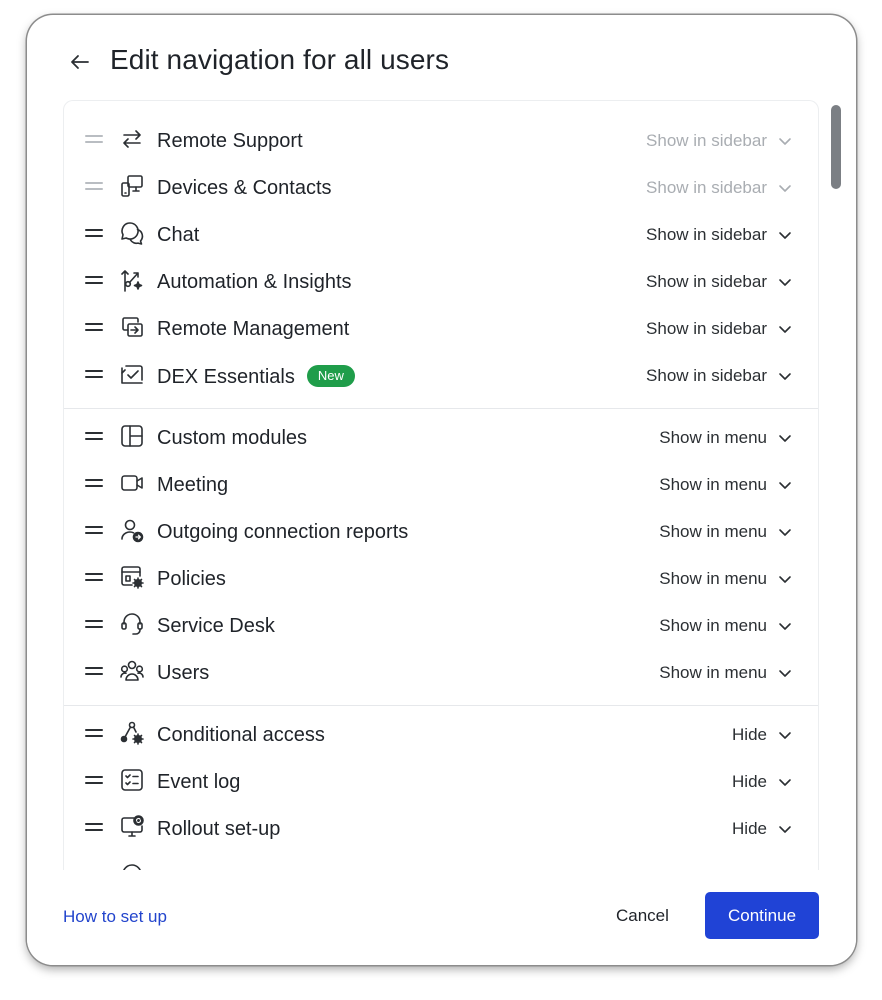 The width and height of the screenshot is (882, 1000). Describe the element at coordinates (199, 782) in the screenshot. I see `nav-item-label: Event log` at that location.